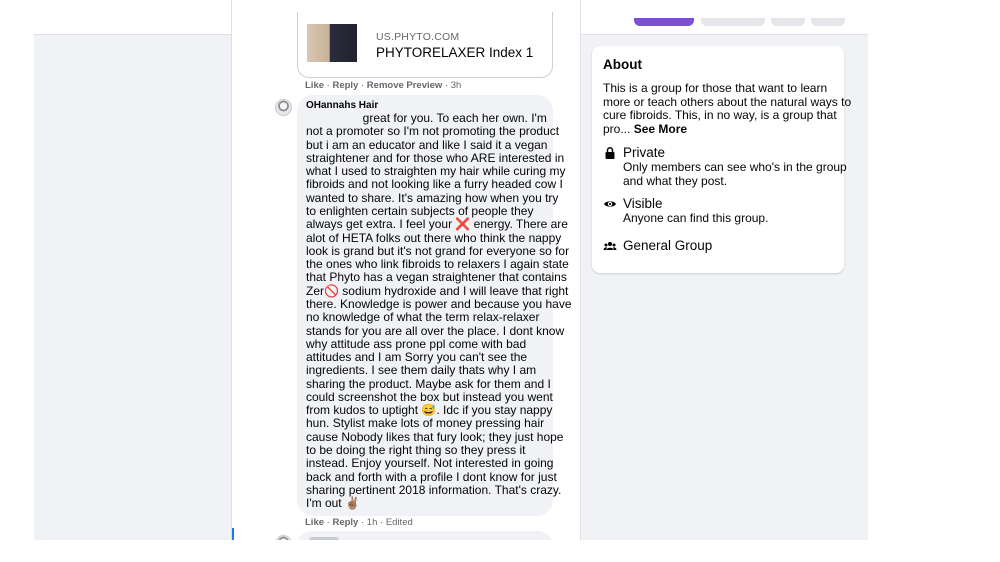 The height and width of the screenshot is (562, 1000). What do you see at coordinates (644, 152) in the screenshot?
I see `privacy-title: Private` at bounding box center [644, 152].